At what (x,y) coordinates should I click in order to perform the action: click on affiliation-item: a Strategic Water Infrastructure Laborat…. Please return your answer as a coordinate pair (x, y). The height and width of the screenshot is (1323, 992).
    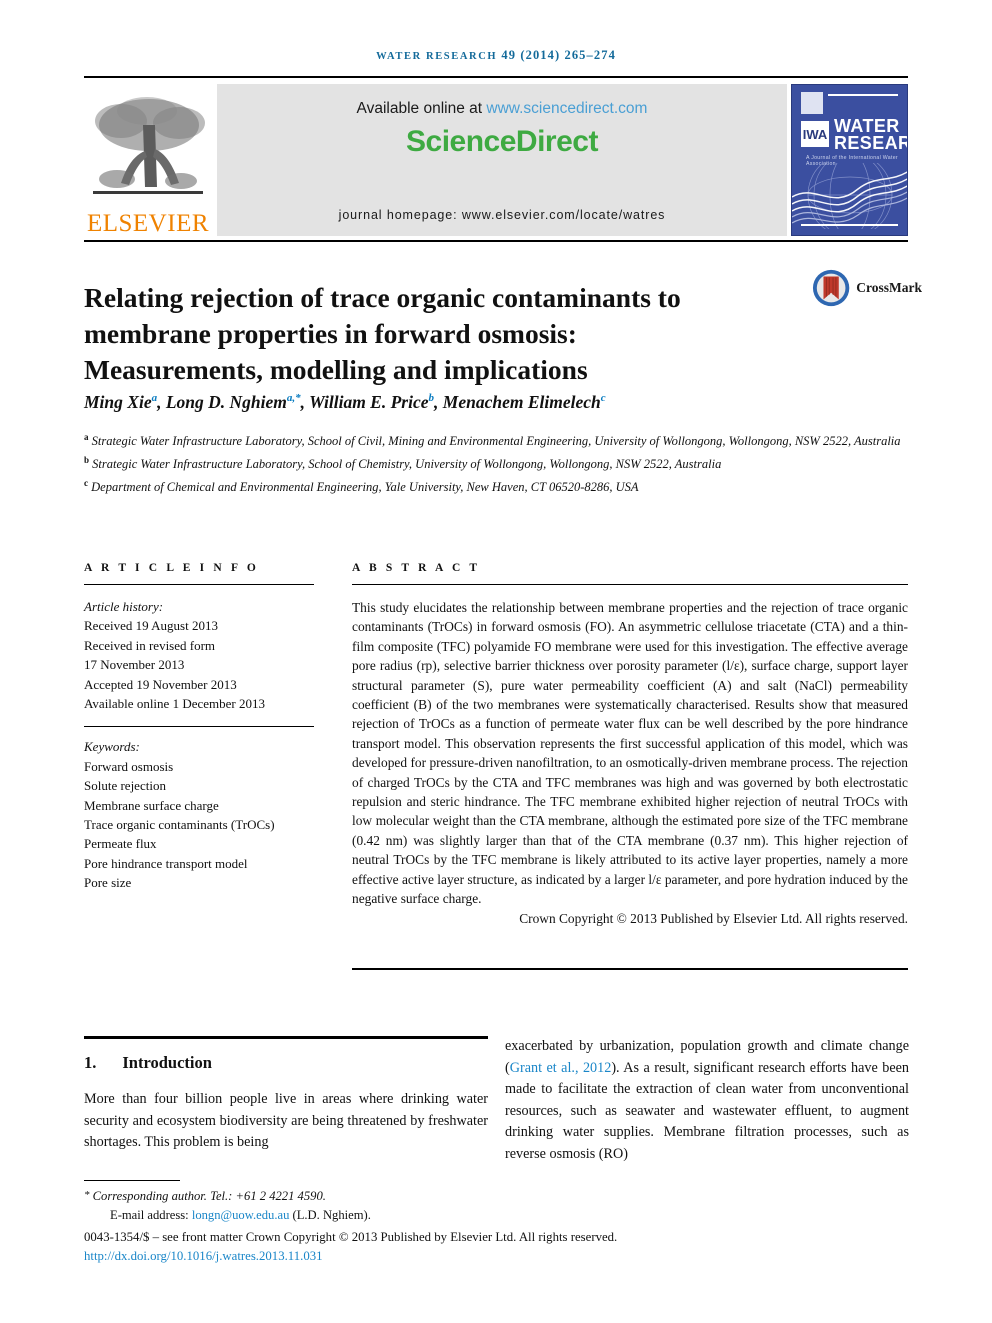
    Looking at the image, I should click on (499, 439).